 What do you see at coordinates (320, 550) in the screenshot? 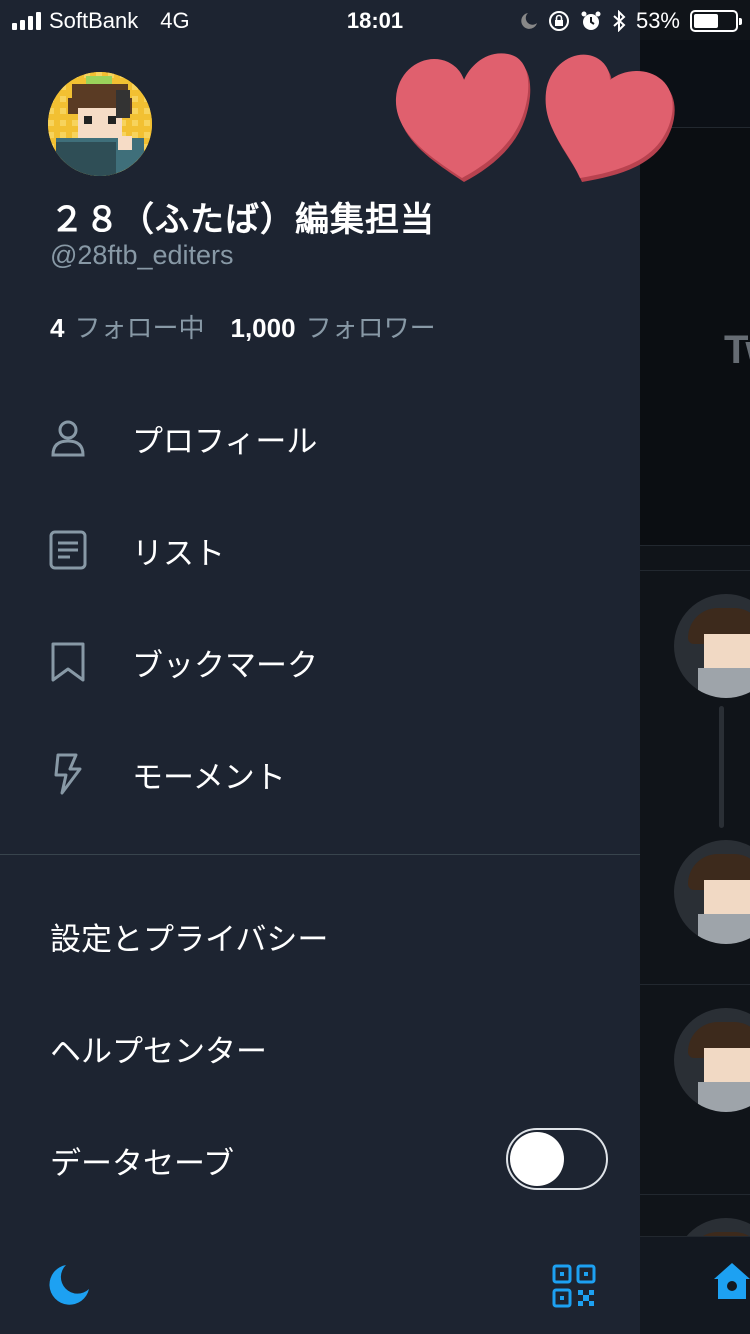
I see `menu-item-lists: リスト` at bounding box center [320, 550].